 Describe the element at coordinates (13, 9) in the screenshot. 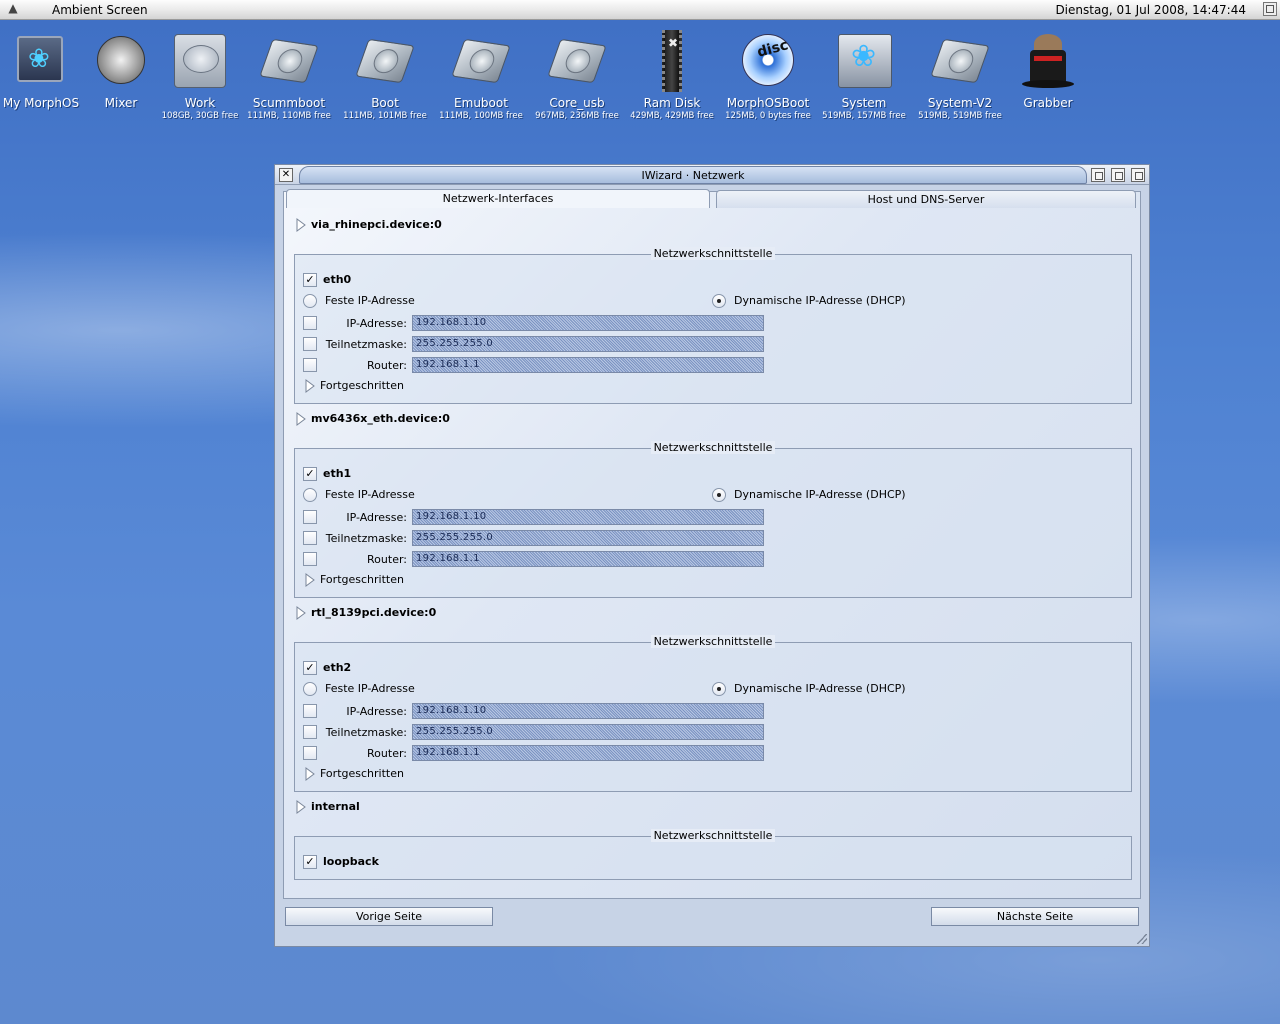

I see `morphos-logo-icon: ▲` at that location.